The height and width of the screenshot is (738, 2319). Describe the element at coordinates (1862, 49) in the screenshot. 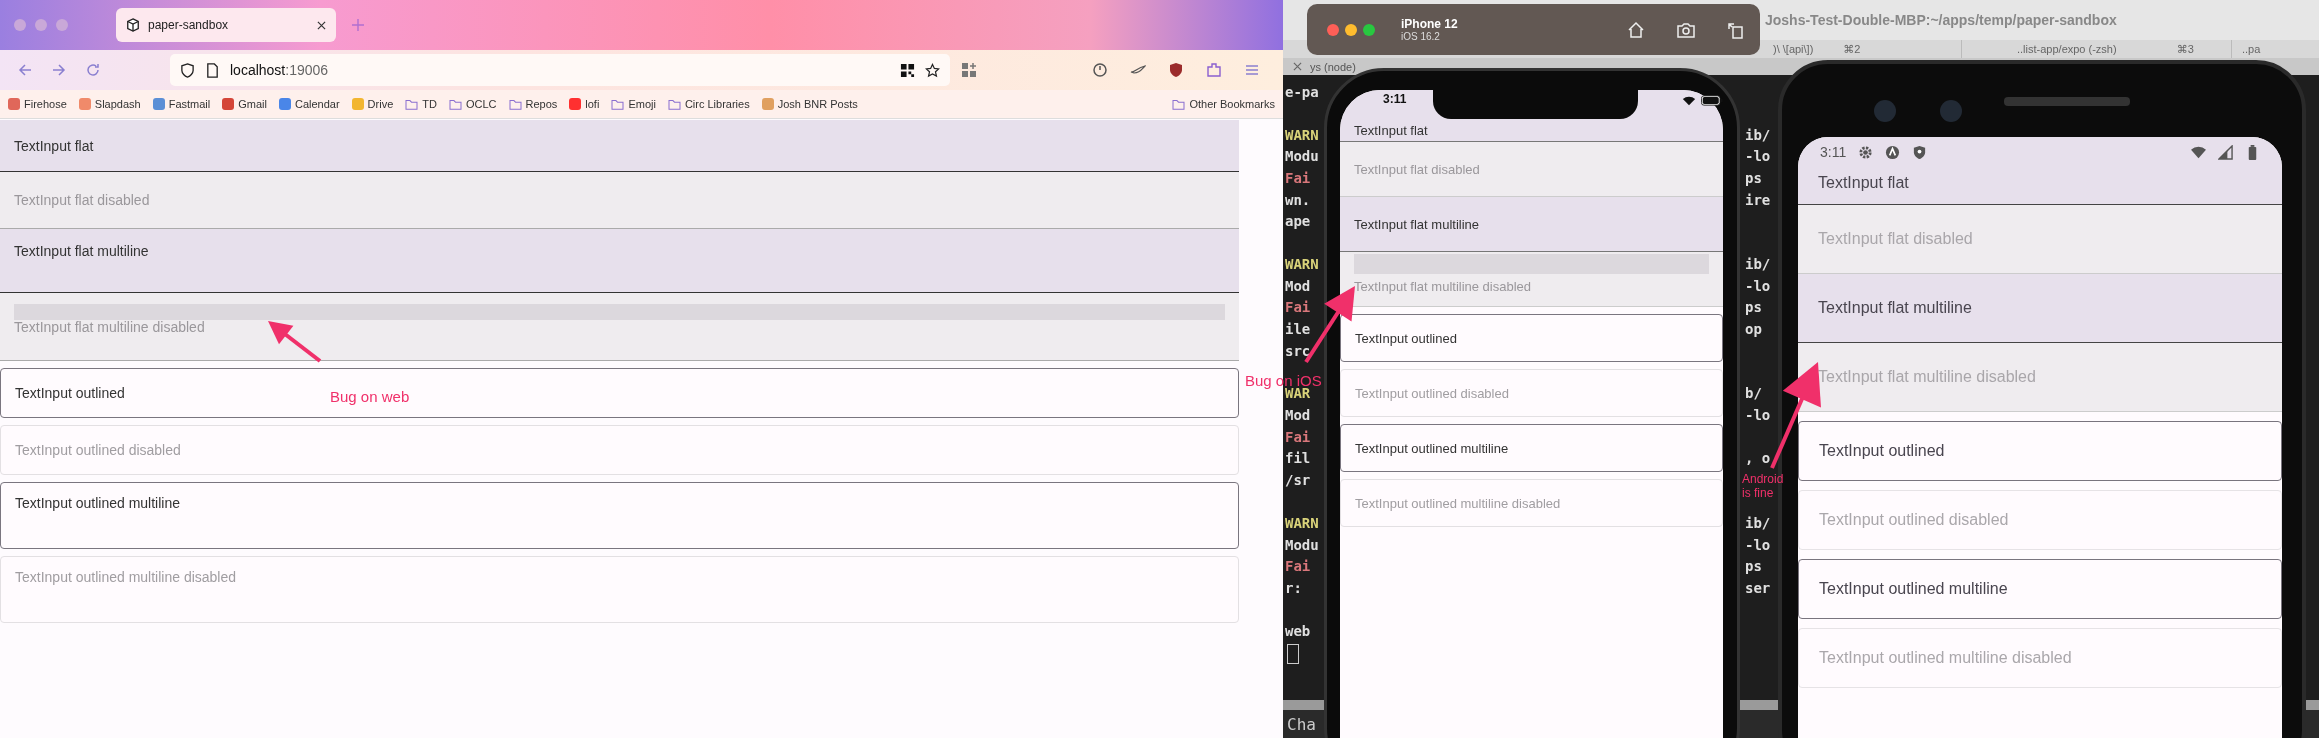

I see `terminal-tab: )\ \[api\]) ⌘2` at that location.